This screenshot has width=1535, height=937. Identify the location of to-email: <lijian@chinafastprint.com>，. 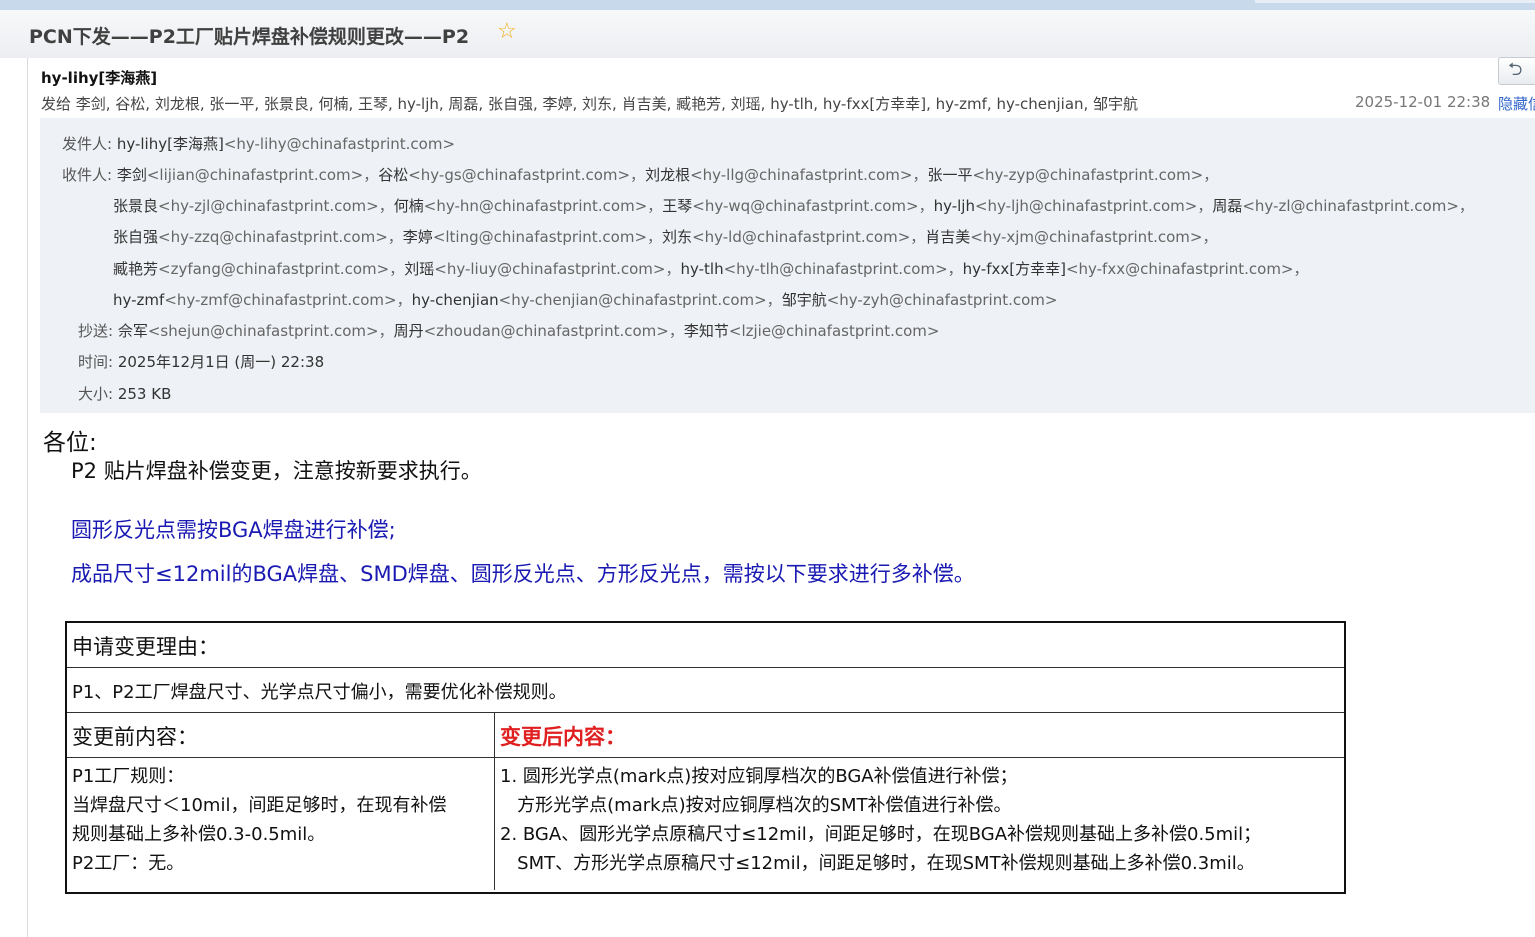
(262, 175).